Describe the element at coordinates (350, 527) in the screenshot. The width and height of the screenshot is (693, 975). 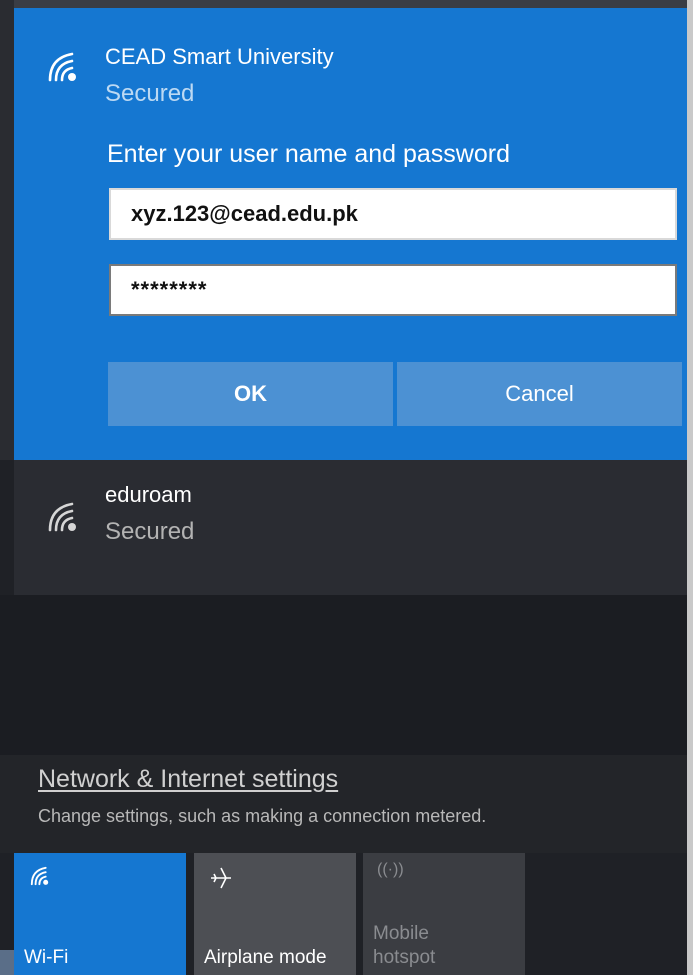
I see `network-list-item-eduroam: eduroam Secured` at that location.